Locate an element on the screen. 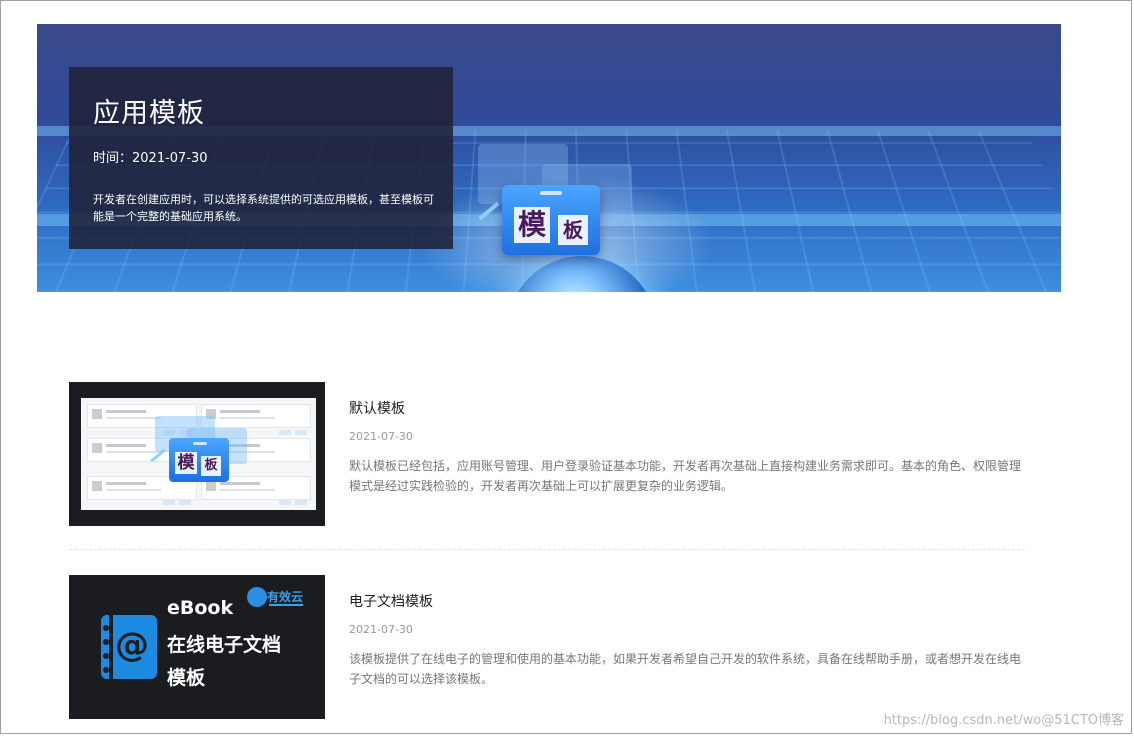  brand-logo: 有效云 is located at coordinates (276, 598).